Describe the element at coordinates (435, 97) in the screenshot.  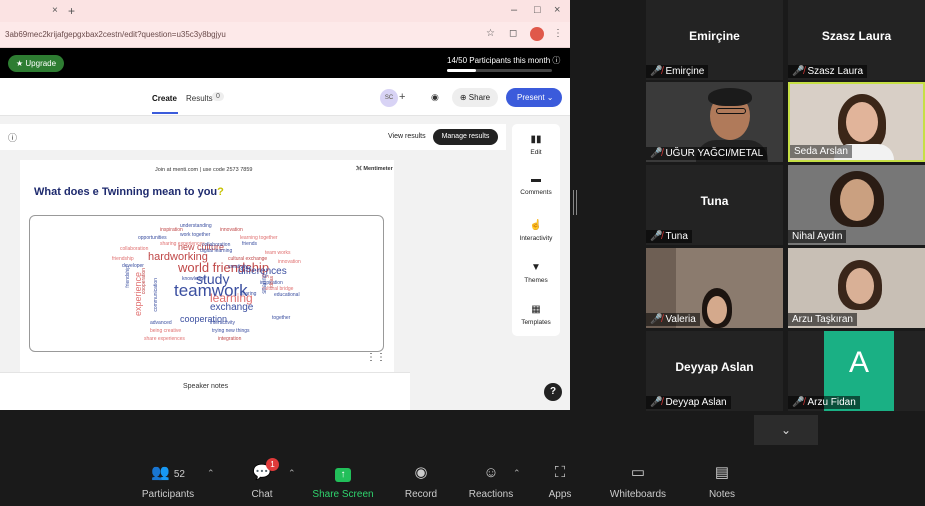
I see `preview-eye-icon: ◉` at that location.